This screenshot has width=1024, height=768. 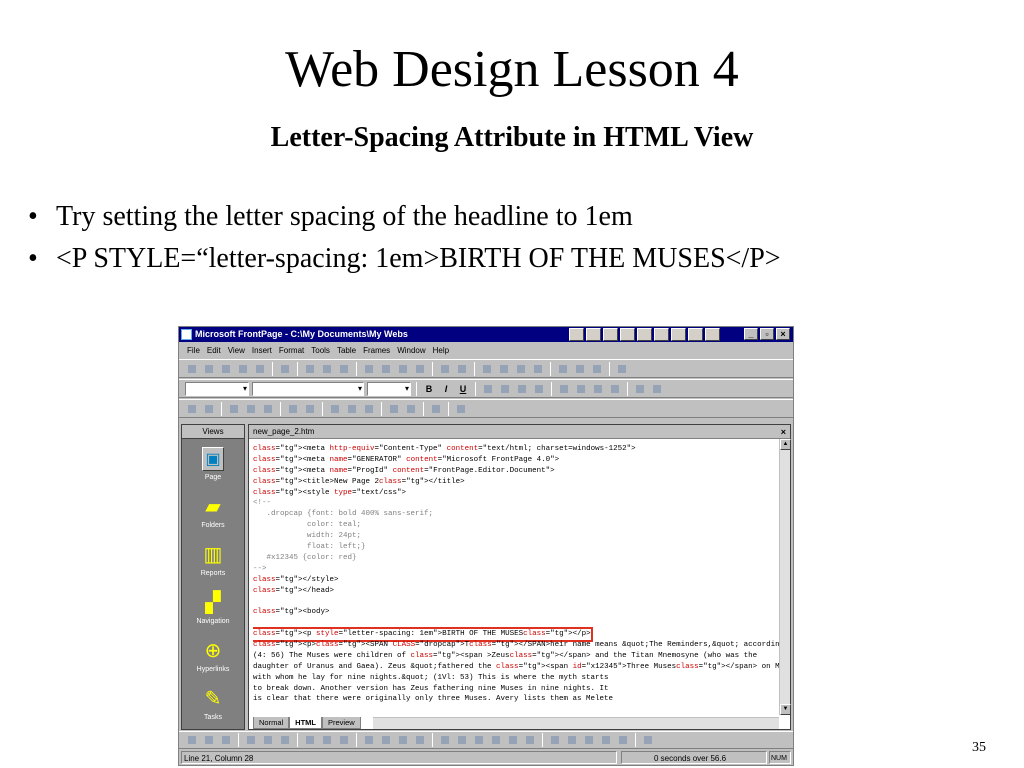 What do you see at coordinates (462, 368) in the screenshot?
I see `redo-icon` at bounding box center [462, 368].